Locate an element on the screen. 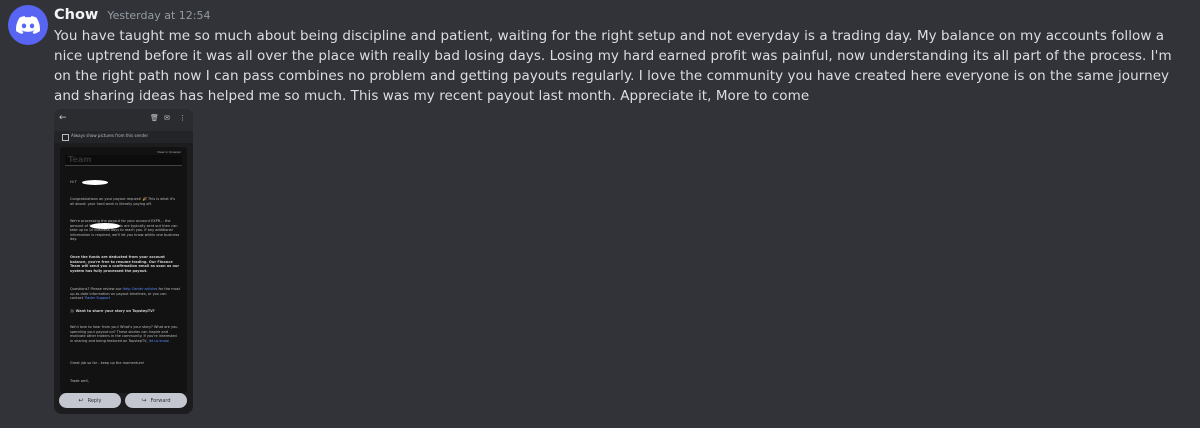 The height and width of the screenshot is (428, 1200). mail-icon: ✉ is located at coordinates (167, 118).